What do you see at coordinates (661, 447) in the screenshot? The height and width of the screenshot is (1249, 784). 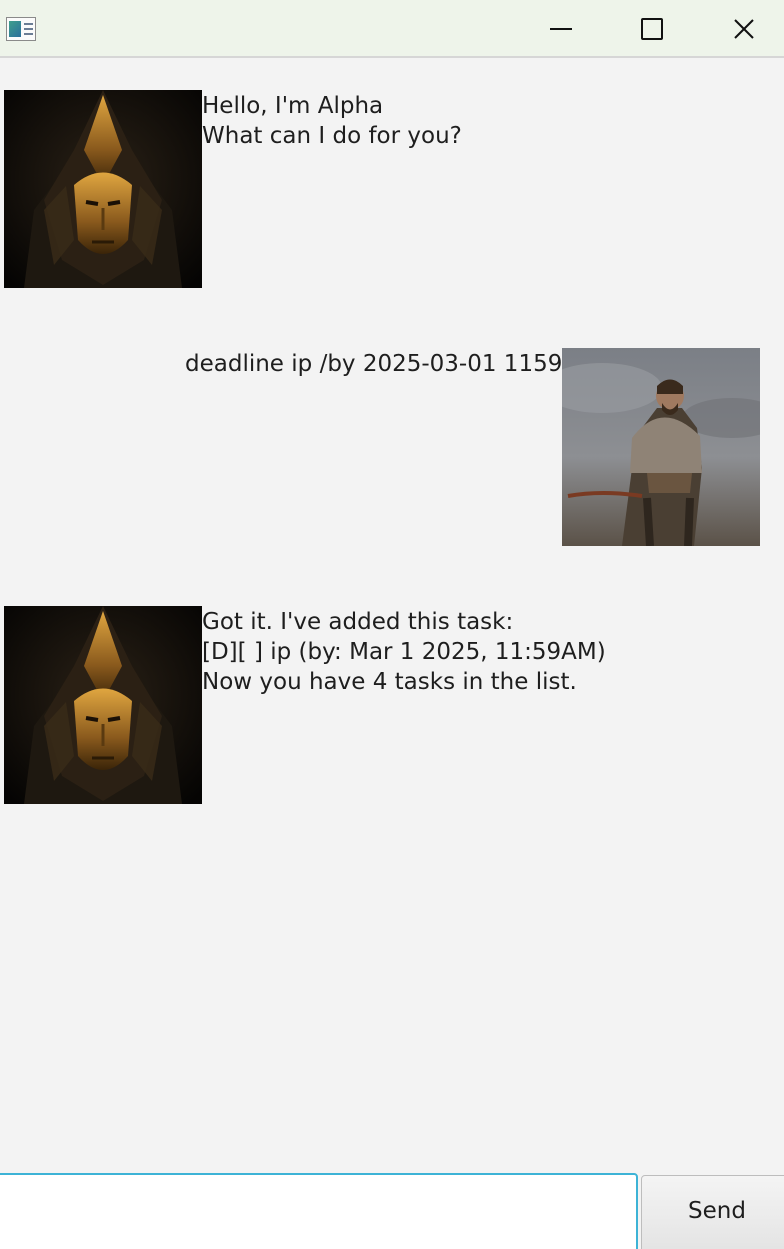 I see `fur-cloaked-warrior-avatar` at bounding box center [661, 447].